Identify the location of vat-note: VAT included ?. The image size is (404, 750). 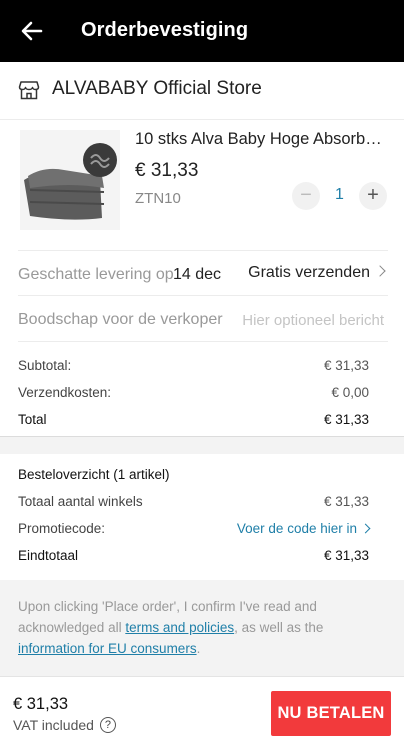
(64, 725).